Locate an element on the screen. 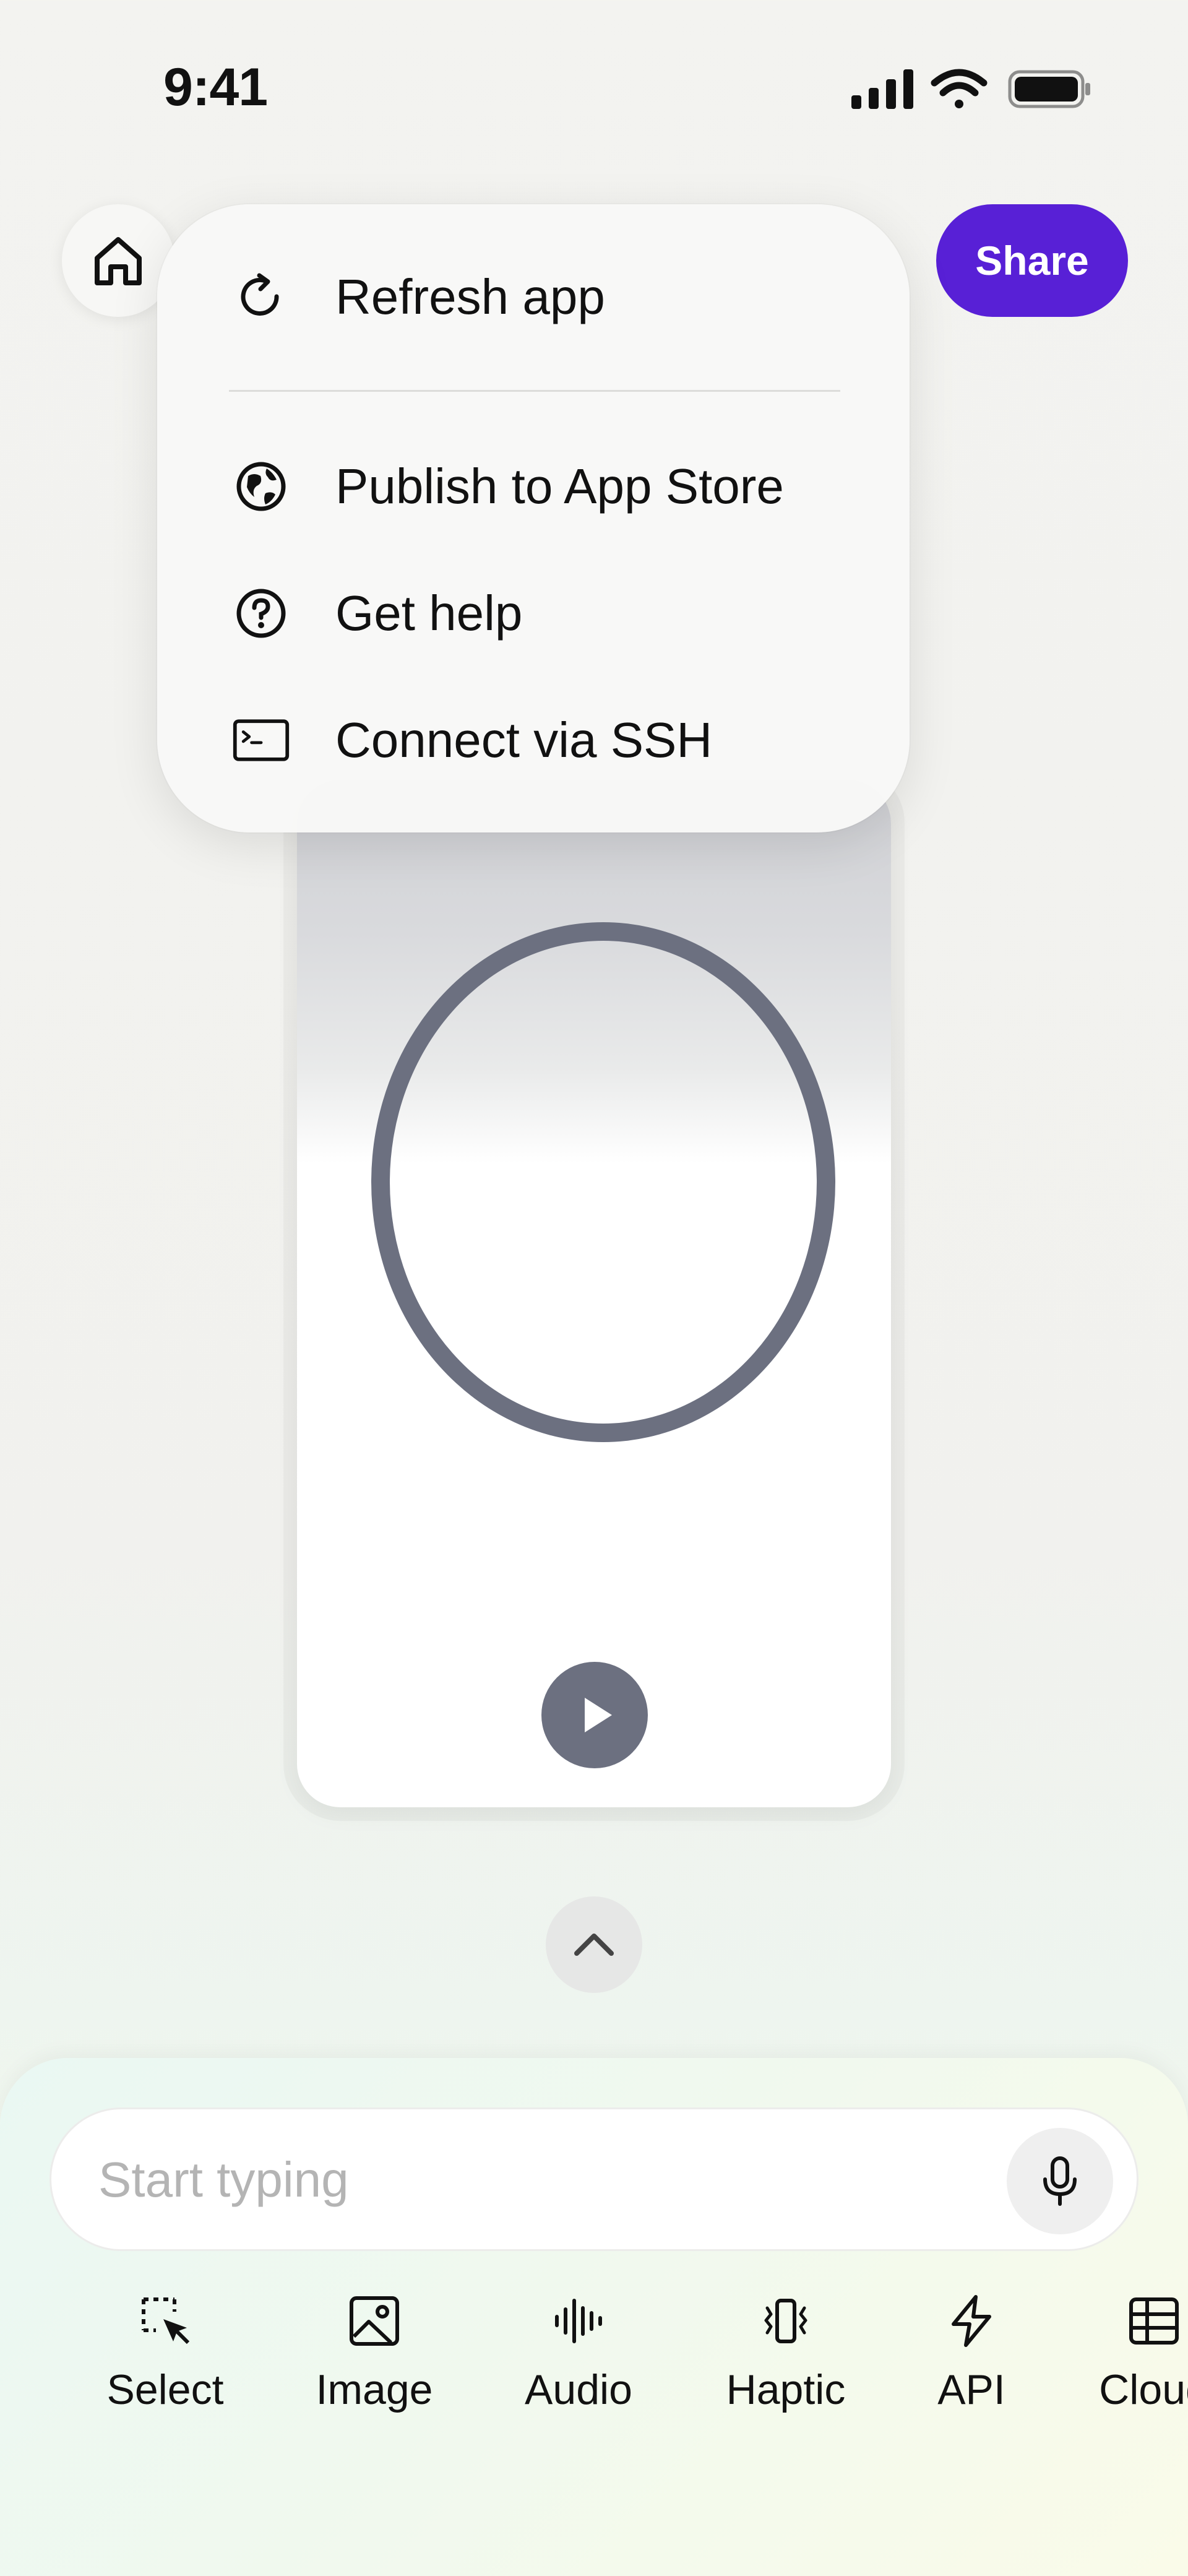 The height and width of the screenshot is (2576, 1188). preview-circle is located at coordinates (603, 1182).